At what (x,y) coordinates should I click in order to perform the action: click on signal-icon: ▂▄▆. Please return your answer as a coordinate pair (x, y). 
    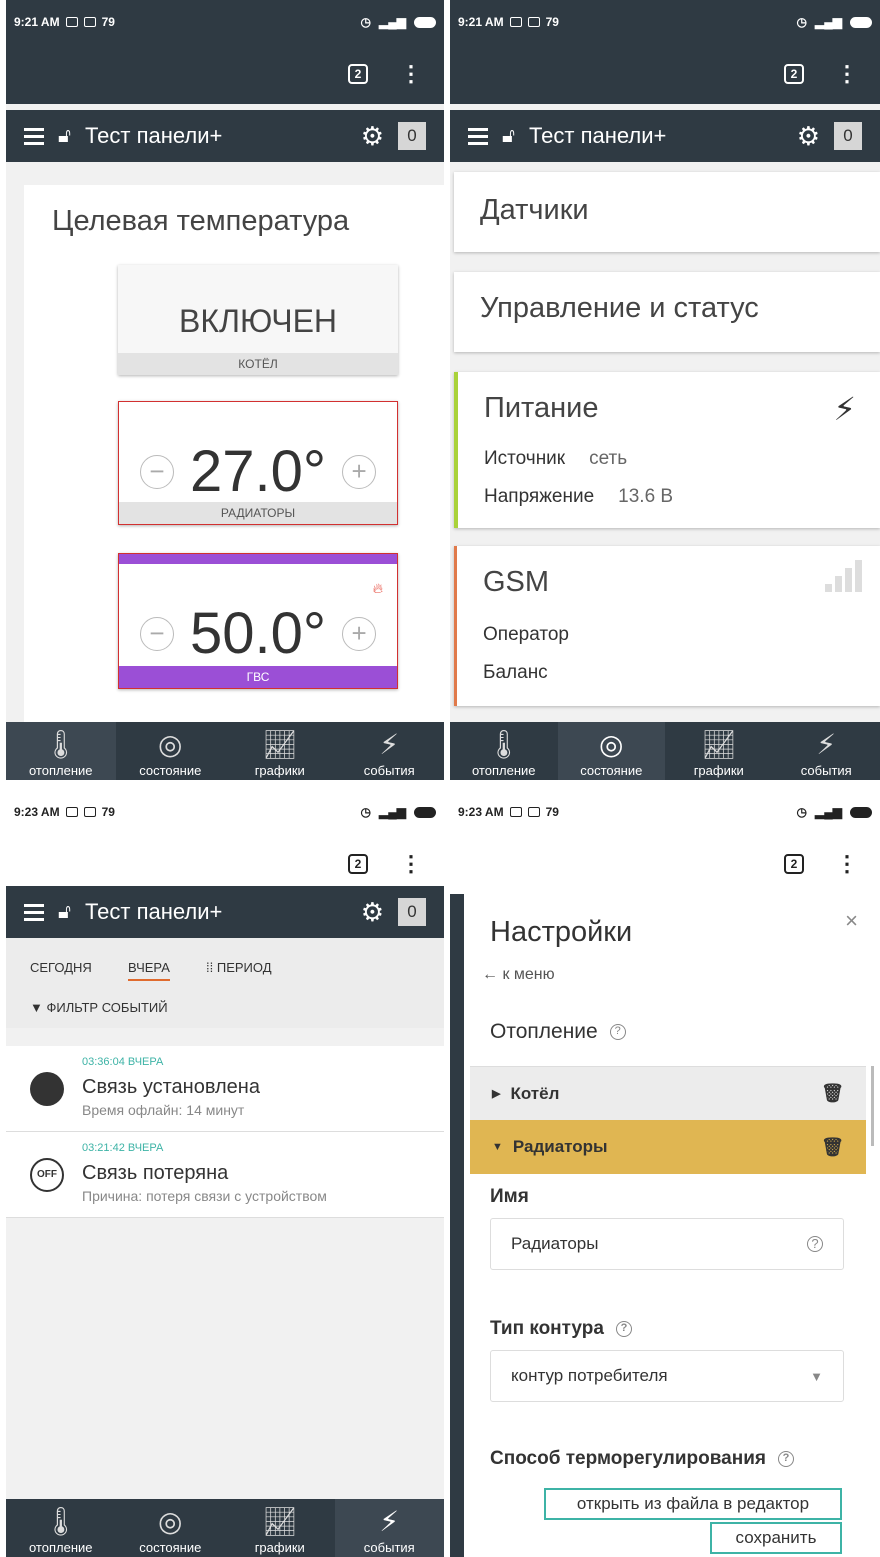
    Looking at the image, I should click on (828, 812).